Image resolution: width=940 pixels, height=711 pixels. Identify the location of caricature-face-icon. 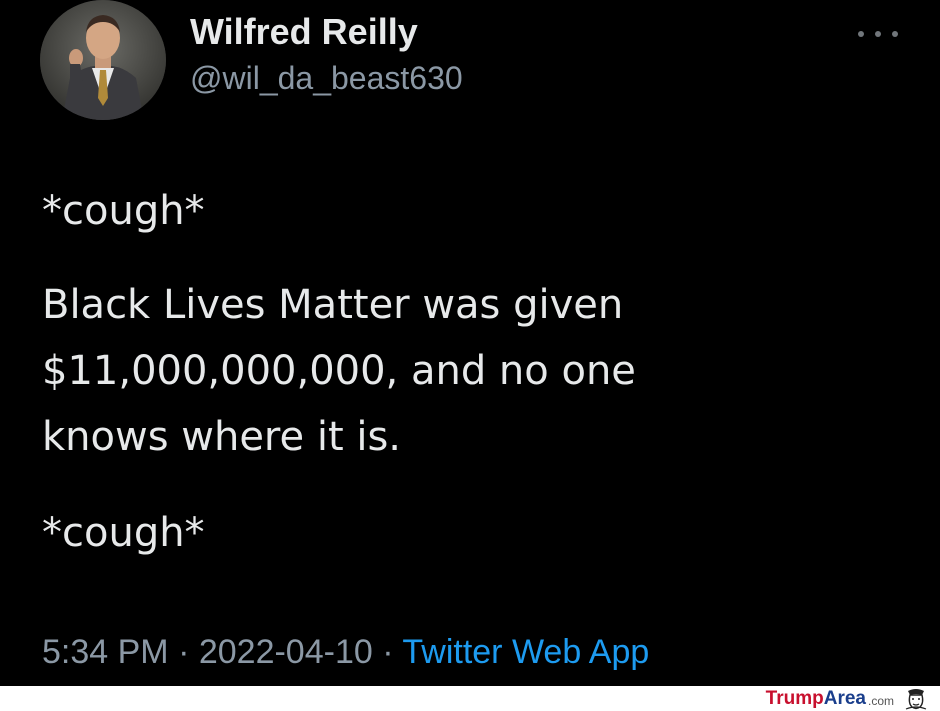
(916, 699).